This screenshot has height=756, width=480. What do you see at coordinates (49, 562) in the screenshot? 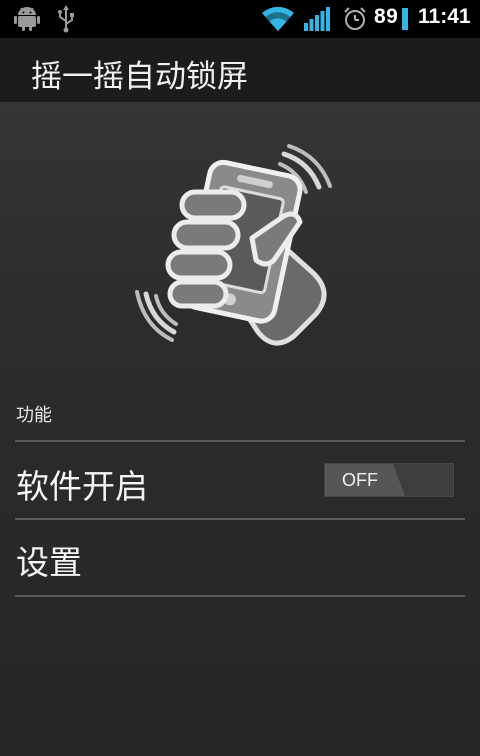
I see `settings-label: 设置` at bounding box center [49, 562].